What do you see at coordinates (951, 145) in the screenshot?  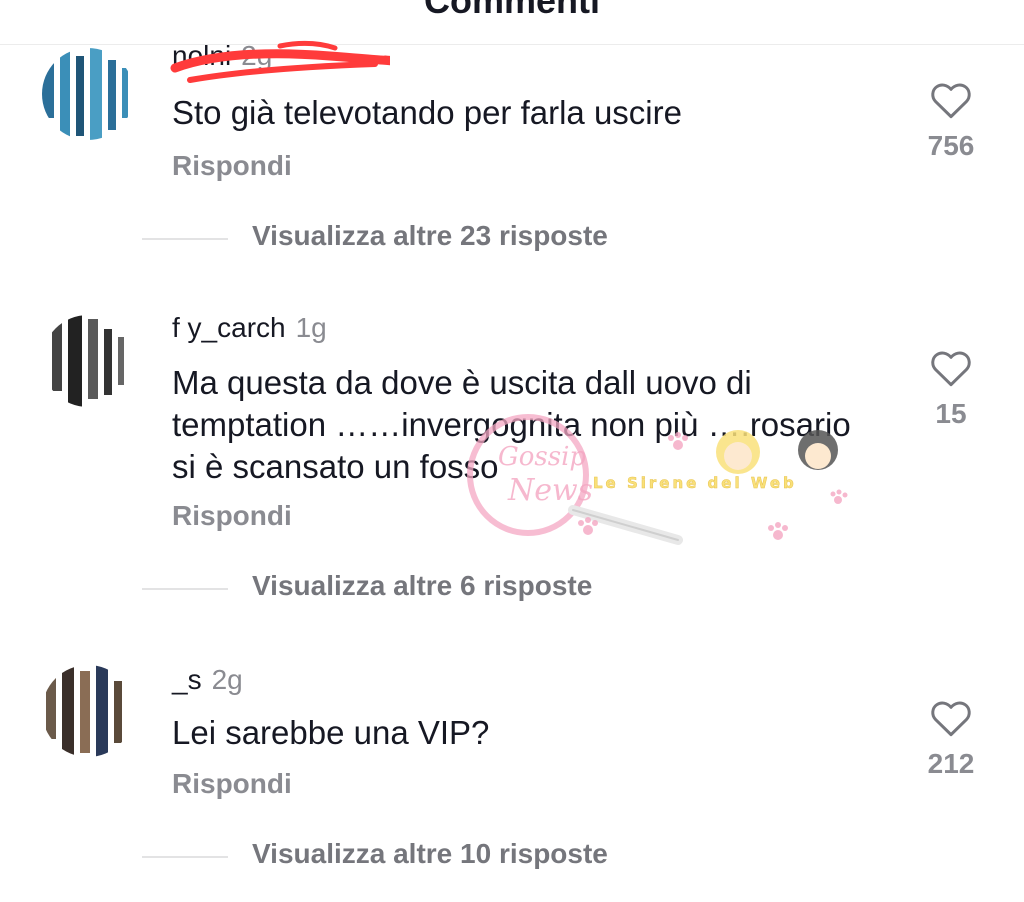 I see `like-count: 756` at bounding box center [951, 145].